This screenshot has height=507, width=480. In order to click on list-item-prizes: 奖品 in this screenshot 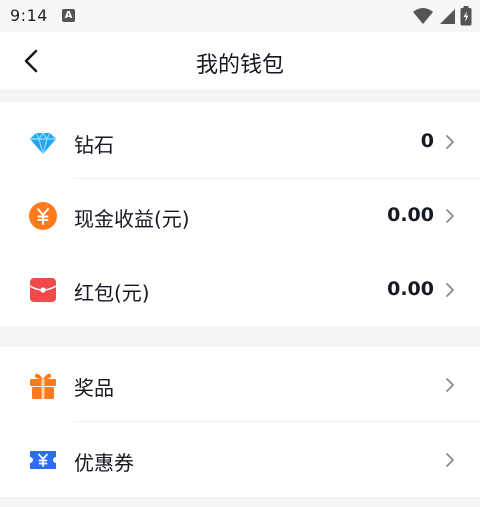, I will do `click(240, 385)`.